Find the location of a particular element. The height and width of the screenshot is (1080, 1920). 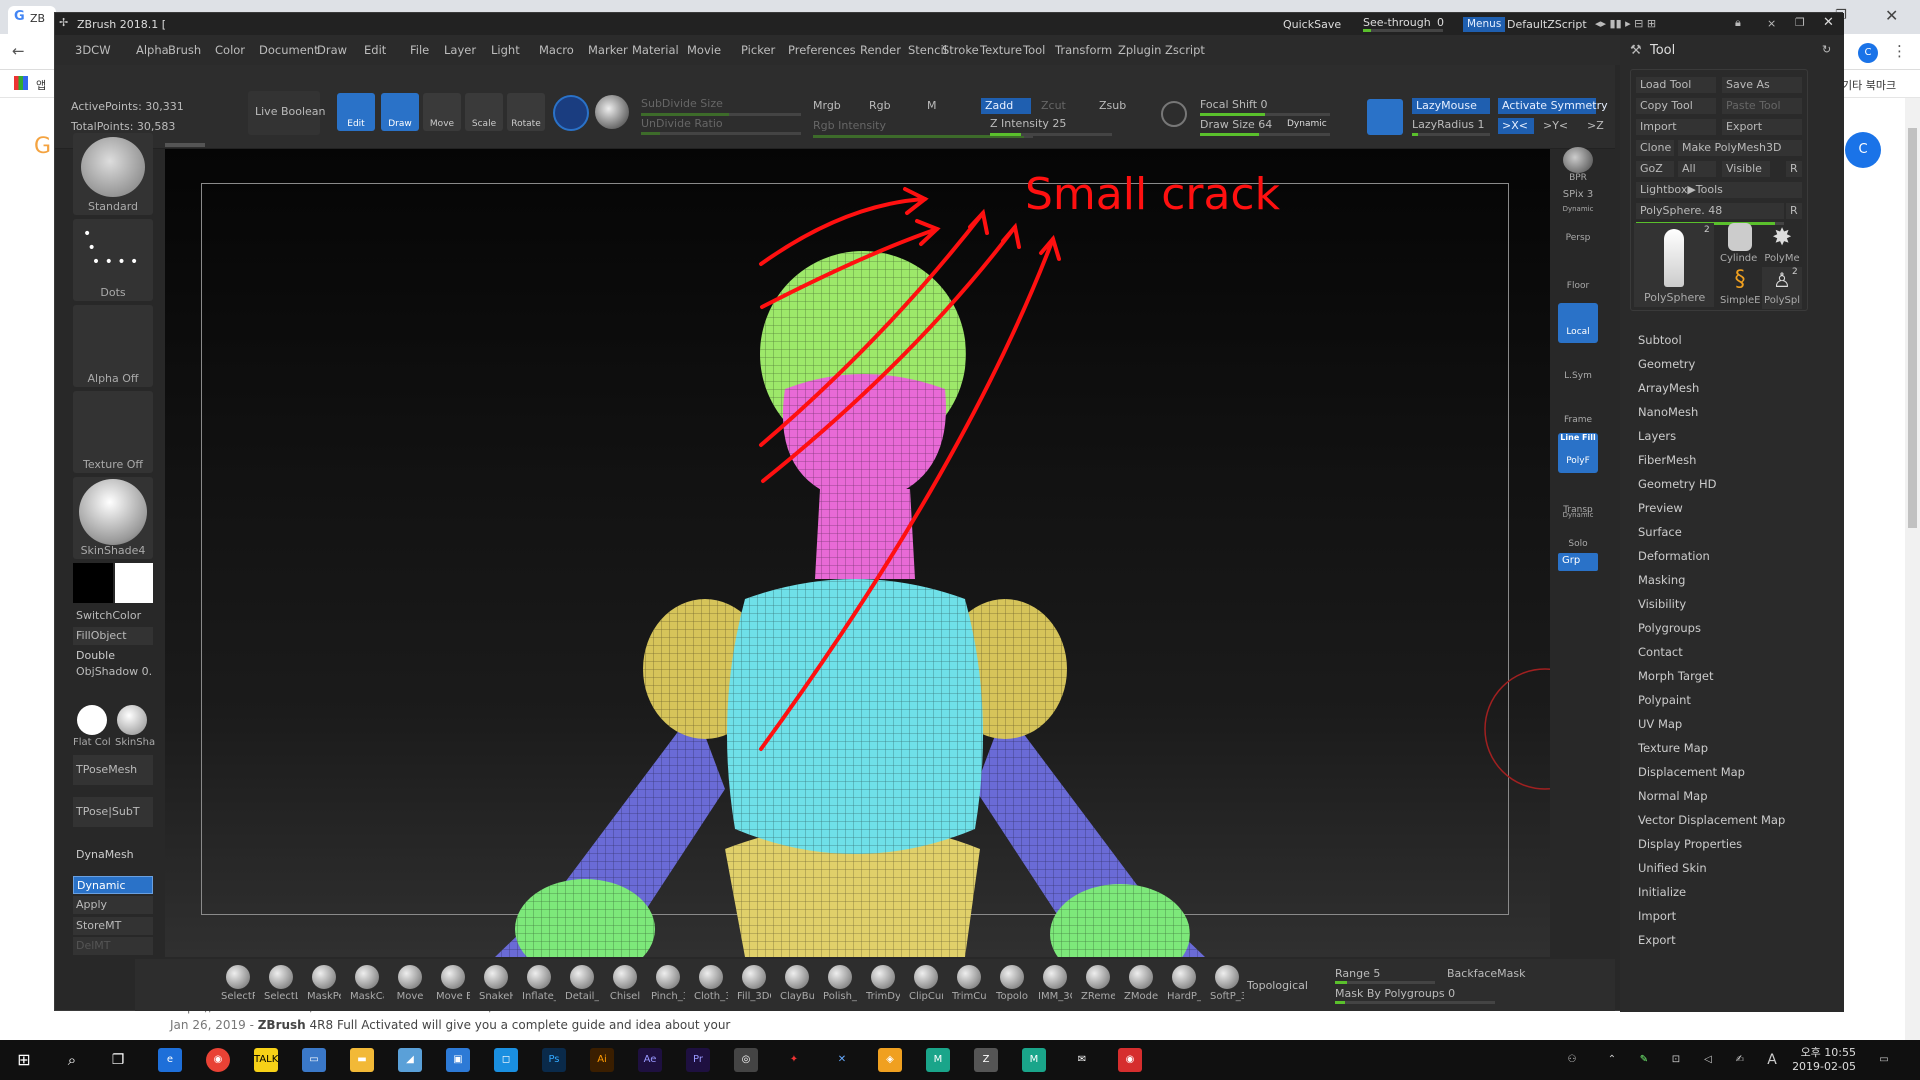

zcut-button: Zcut is located at coordinates (1053, 105).